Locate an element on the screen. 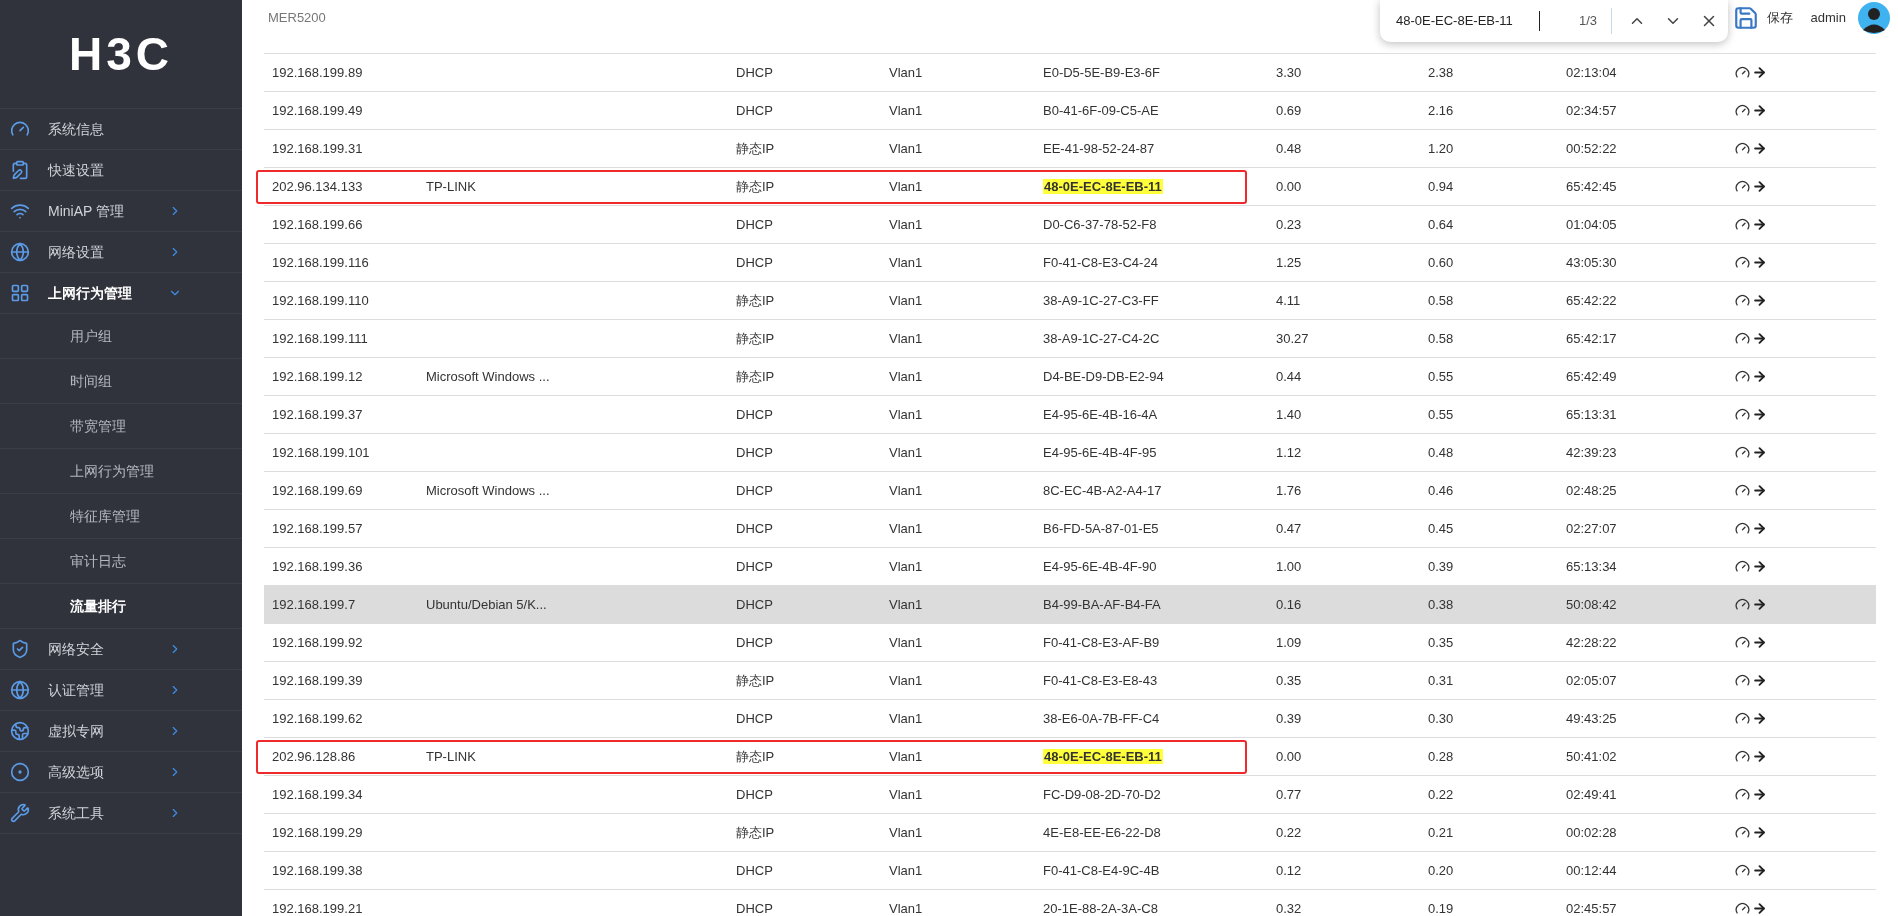 Image resolution: width=1898 pixels, height=916 pixels. nav-item: 上网行为管理 is located at coordinates (121, 293).